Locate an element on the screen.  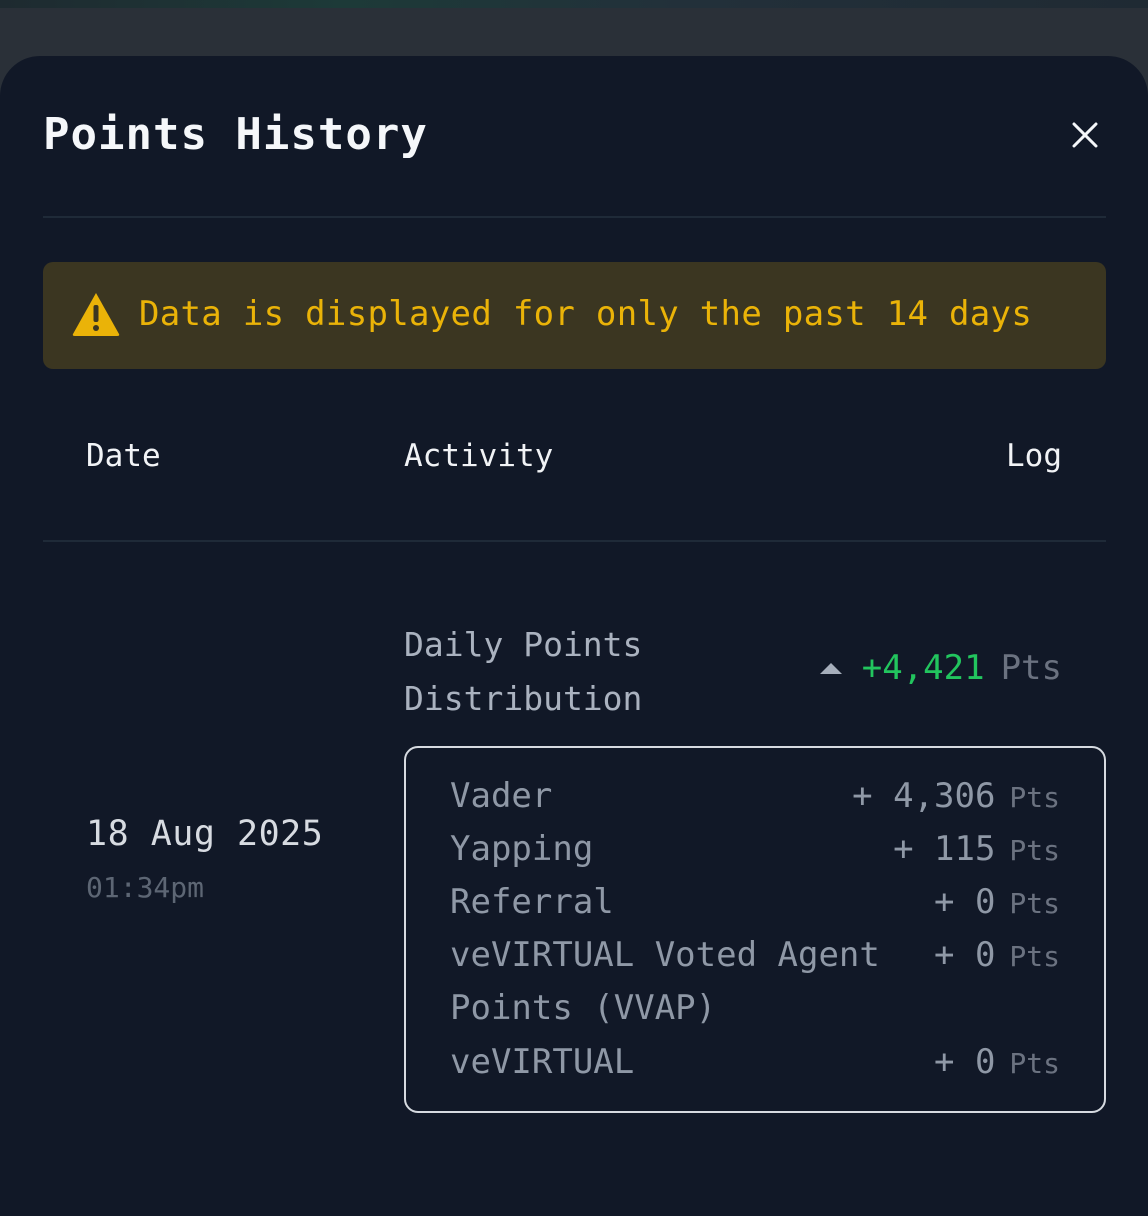
header-divider is located at coordinates (574, 217).